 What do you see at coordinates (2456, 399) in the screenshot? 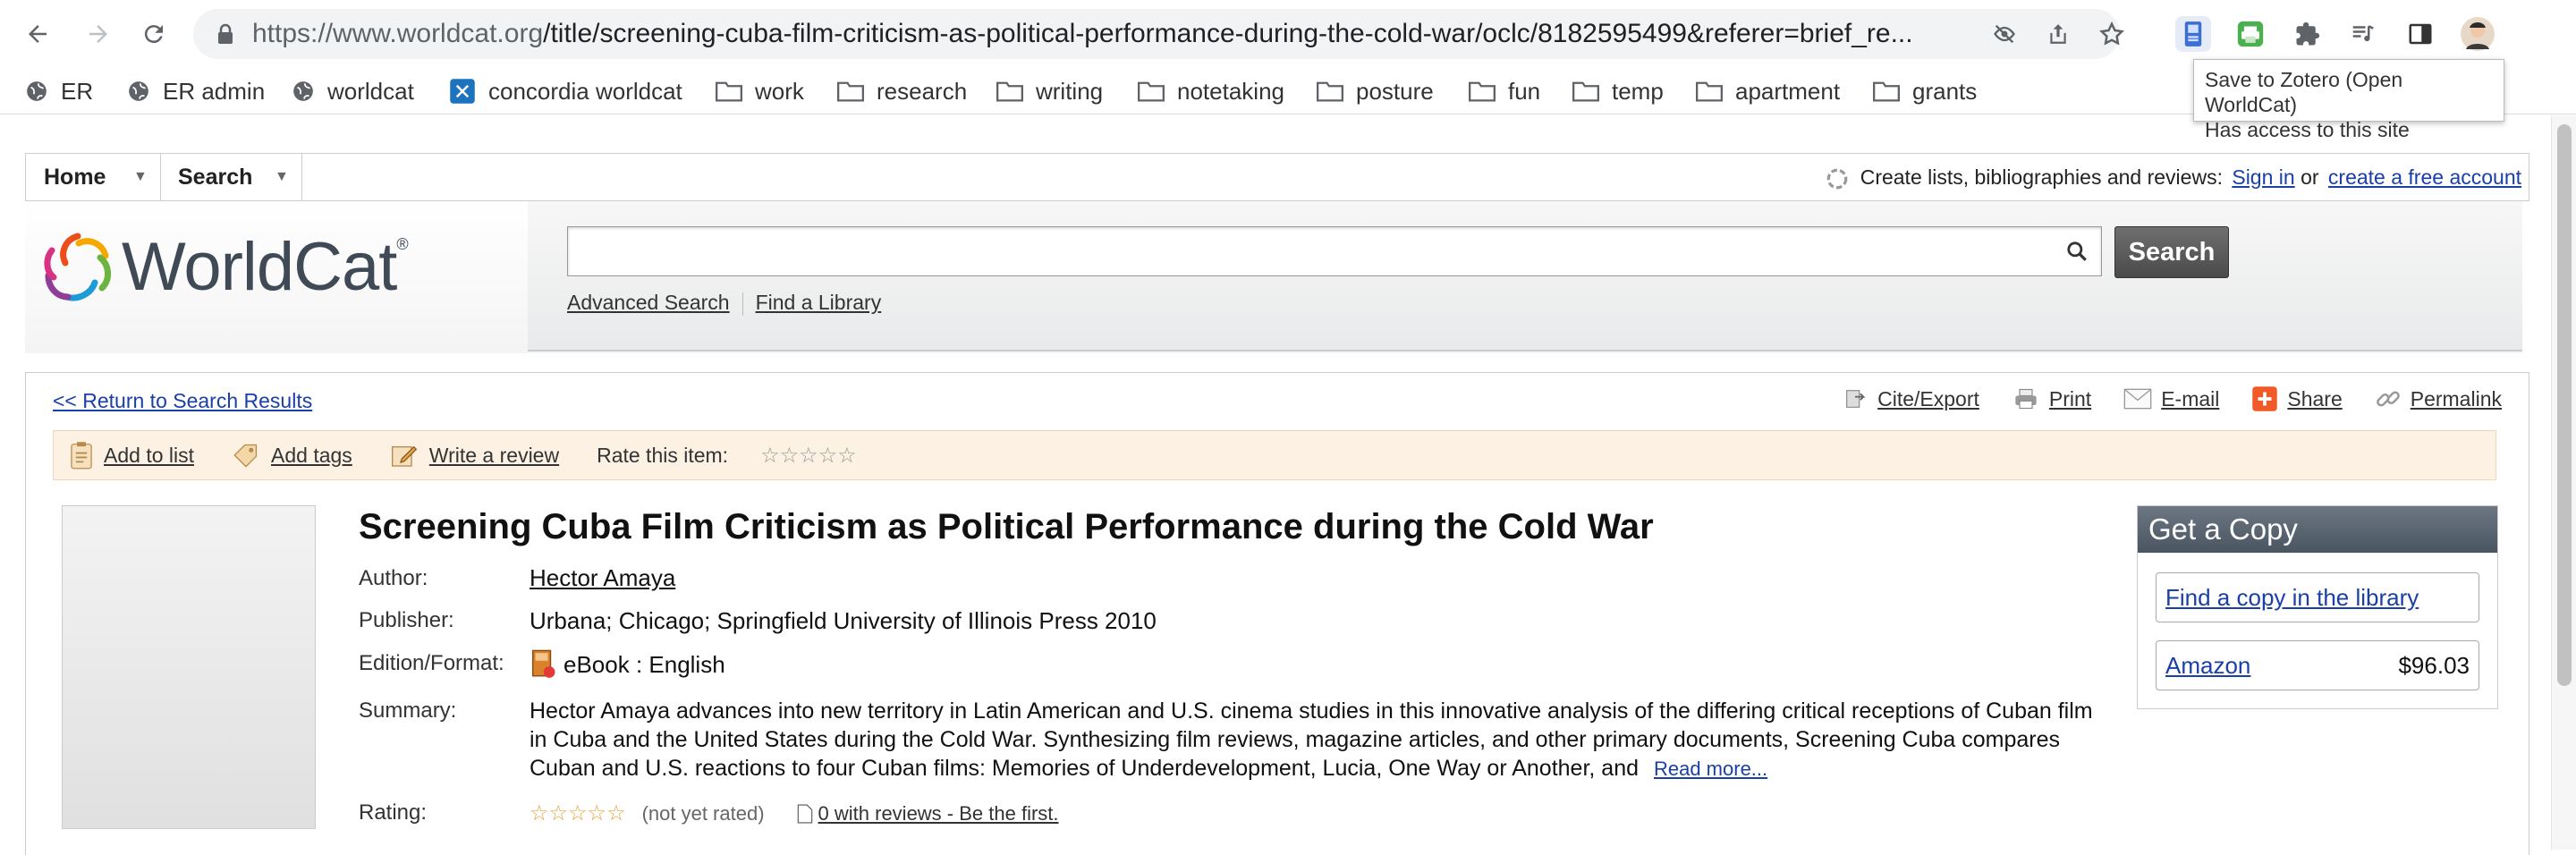
I see `permalink-link: Permalink` at bounding box center [2456, 399].